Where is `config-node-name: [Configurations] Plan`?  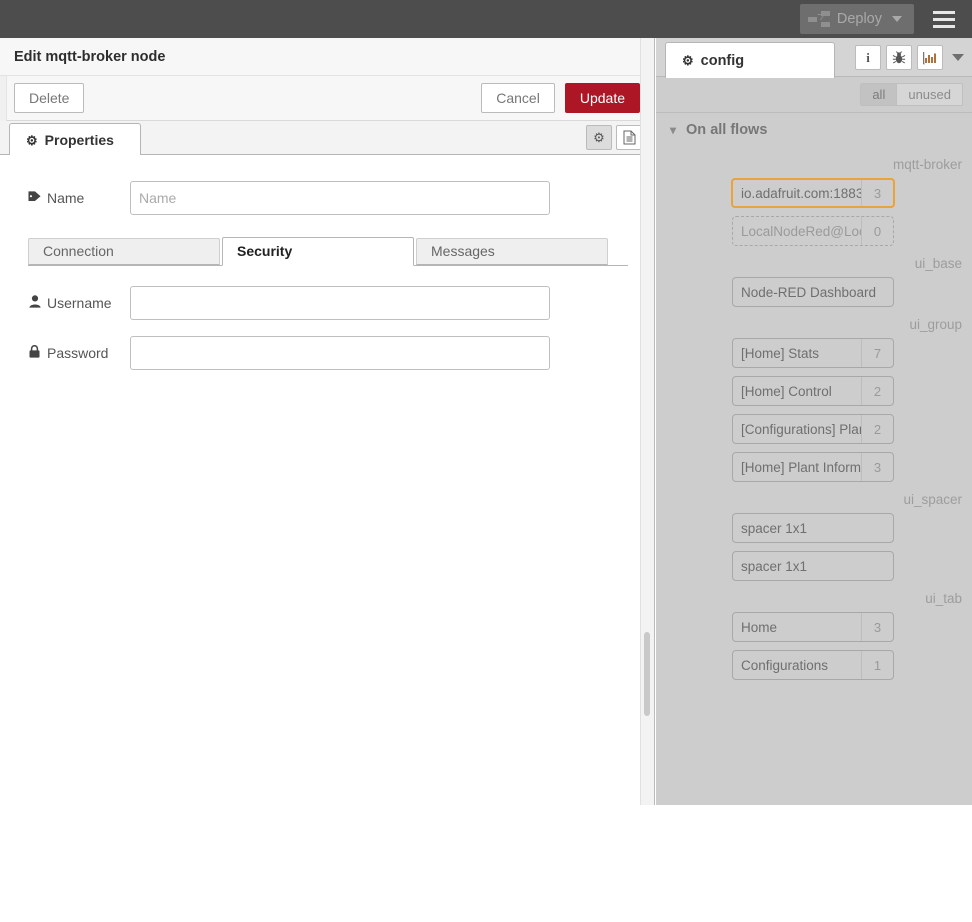 config-node-name: [Configurations] Plan is located at coordinates (801, 429).